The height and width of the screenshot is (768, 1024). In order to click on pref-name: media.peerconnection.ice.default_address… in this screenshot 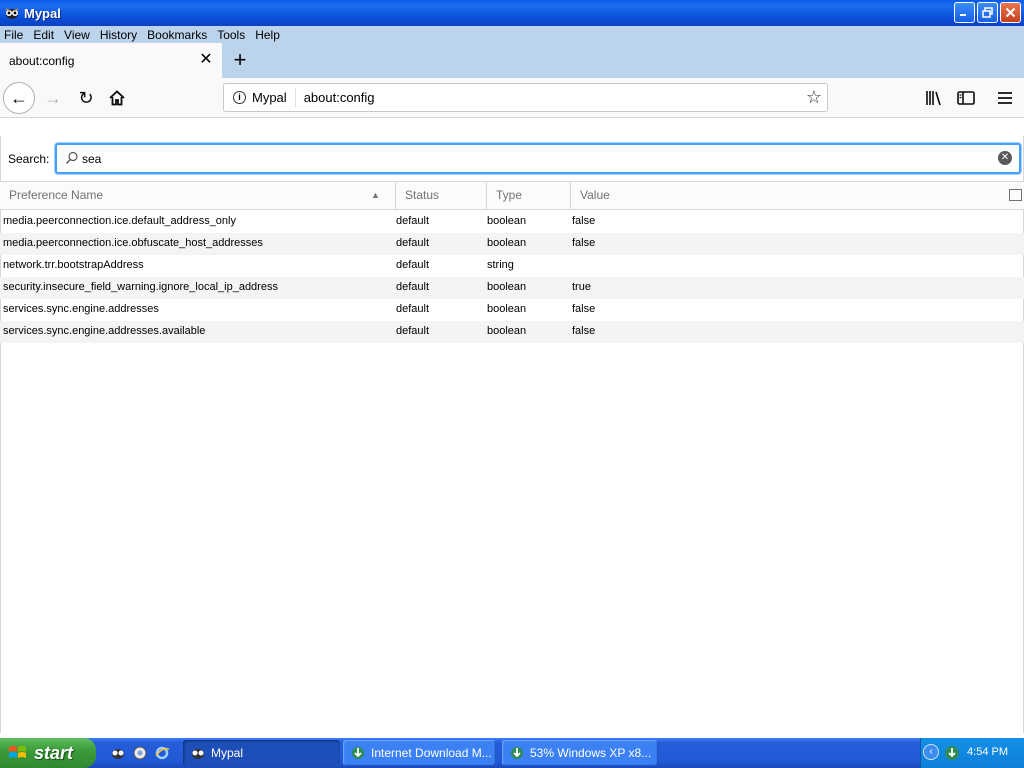, I will do `click(119, 221)`.